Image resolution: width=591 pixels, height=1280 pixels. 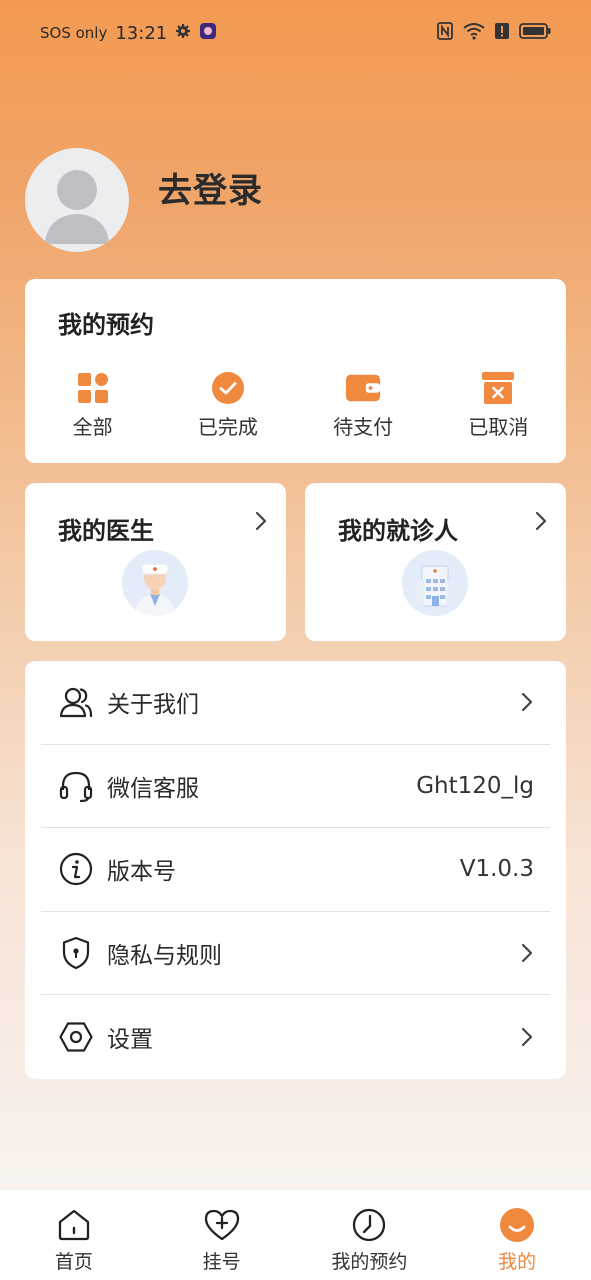 I want to click on alert-icon, so click(x=502, y=33).